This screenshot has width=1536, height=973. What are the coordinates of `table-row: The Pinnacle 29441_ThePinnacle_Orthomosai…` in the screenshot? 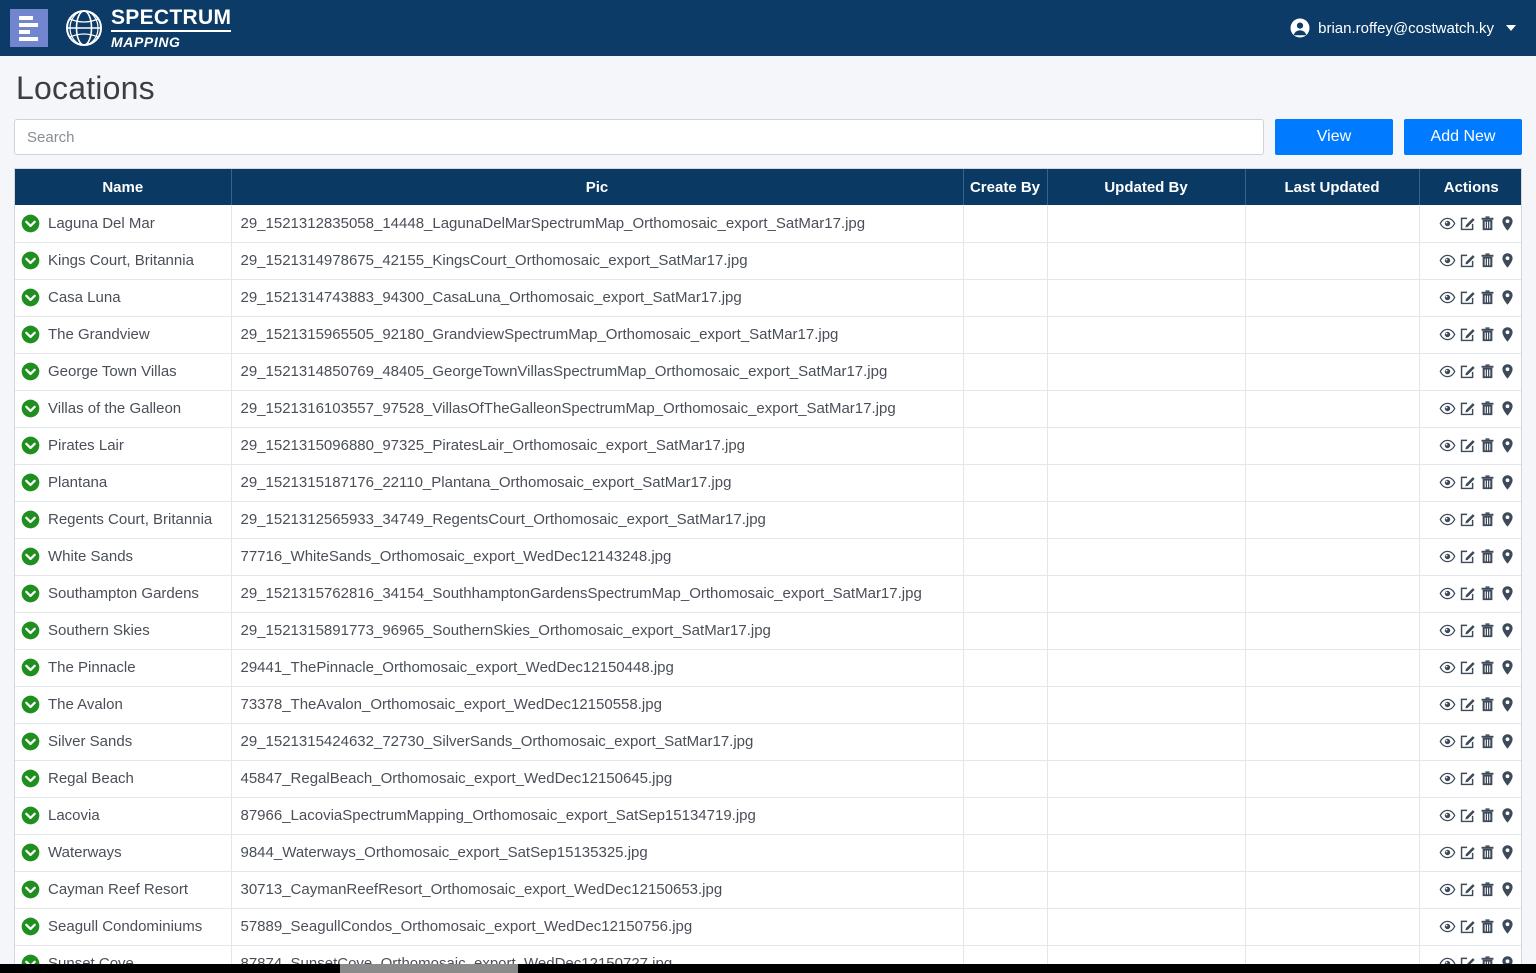 It's located at (768, 668).